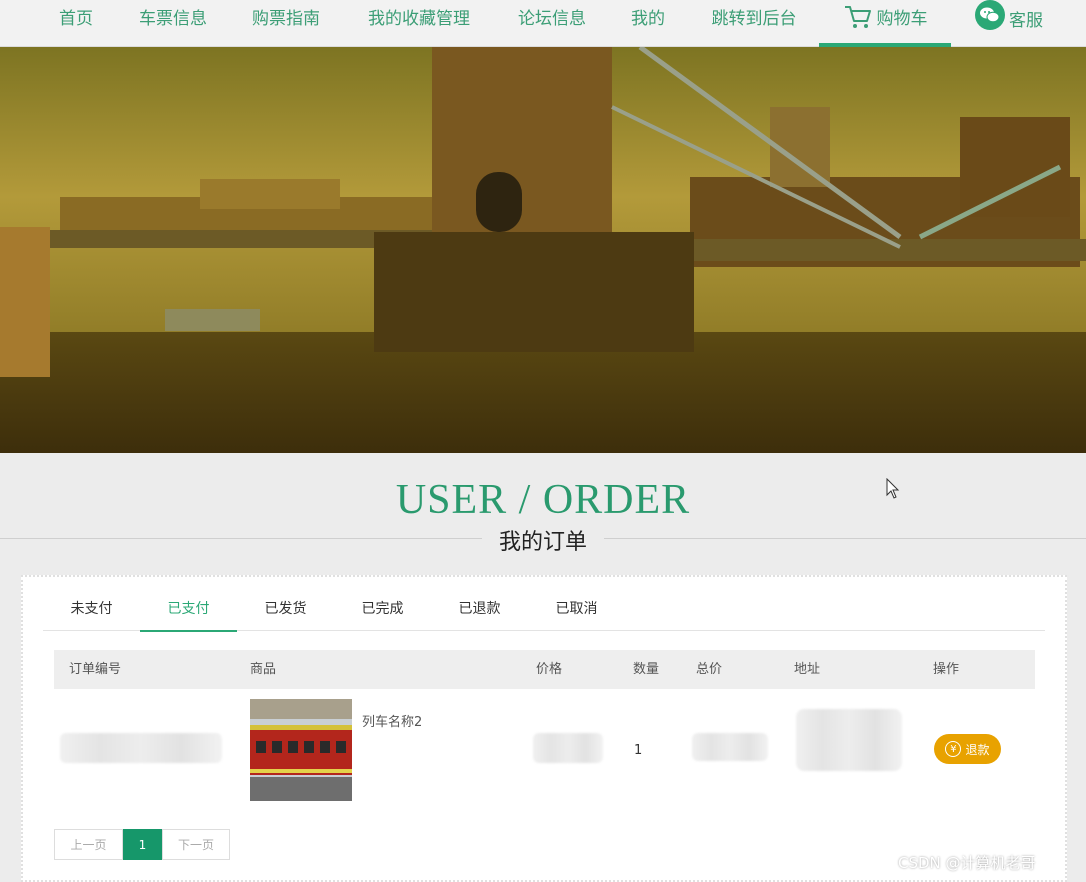  I want to click on refund-button: ¥ 退款, so click(967, 749).